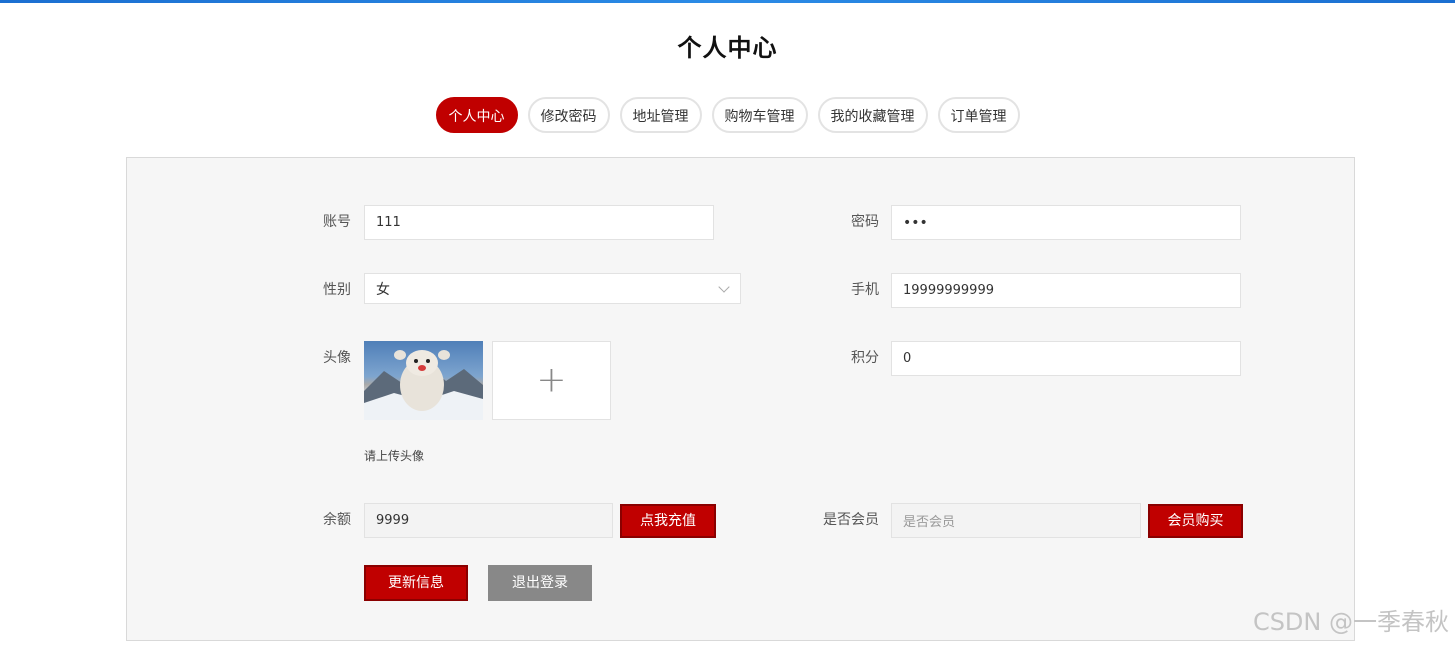  Describe the element at coordinates (383, 289) in the screenshot. I see `gender-selected-value: 女` at that location.